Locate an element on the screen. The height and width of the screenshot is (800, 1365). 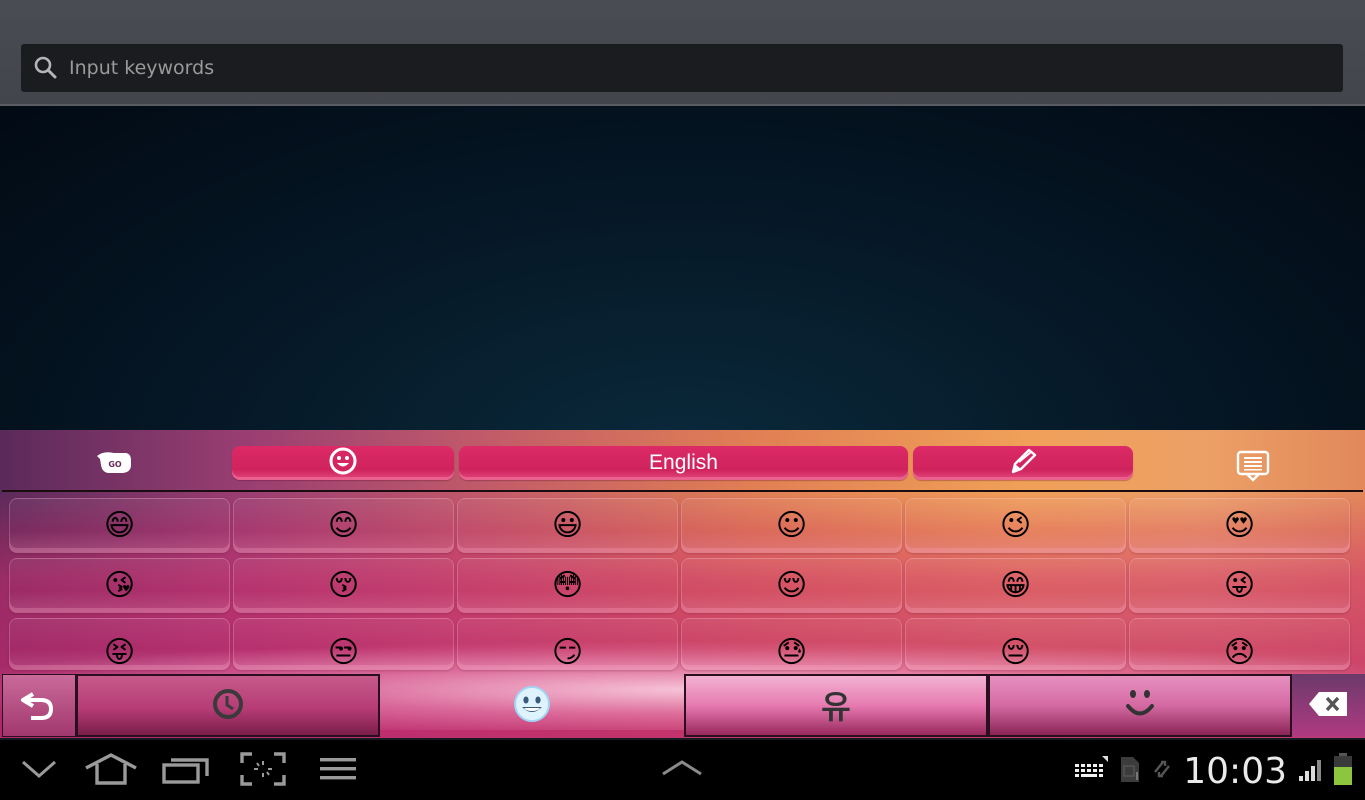
emoji-key-relieved-face: 😌 is located at coordinates (791, 585).